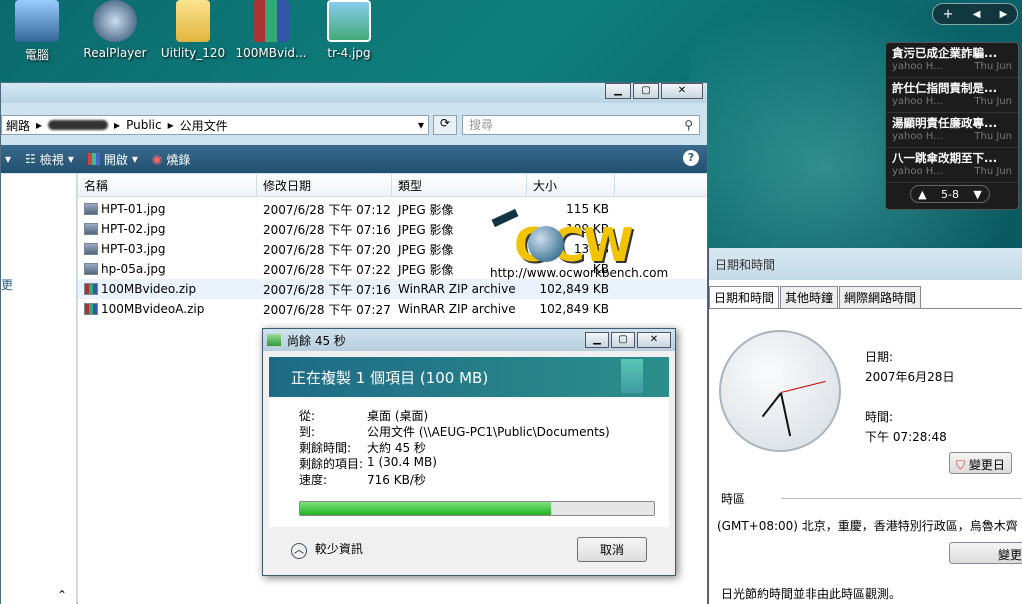 The height and width of the screenshot is (604, 1022). Describe the element at coordinates (37, 21) in the screenshot. I see `computer-icon` at that location.